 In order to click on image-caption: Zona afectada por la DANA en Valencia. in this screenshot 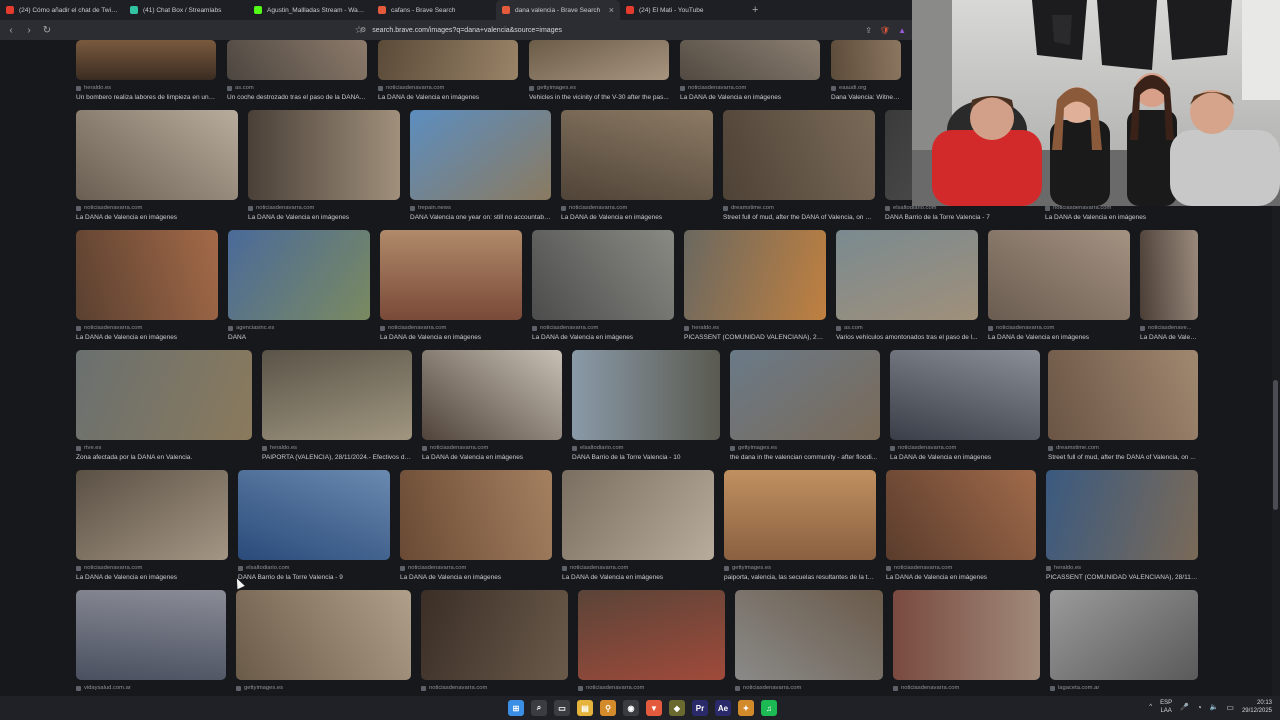, I will do `click(164, 457)`.